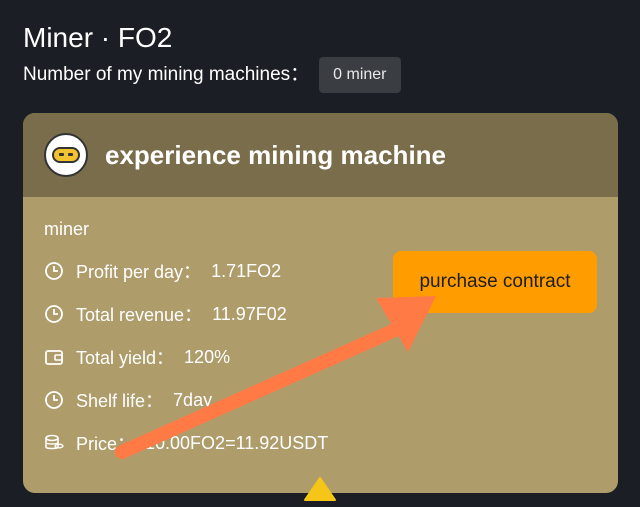 This screenshot has height=507, width=640. What do you see at coordinates (98, 37) in the screenshot?
I see `page-title: Miner · FO2` at bounding box center [98, 37].